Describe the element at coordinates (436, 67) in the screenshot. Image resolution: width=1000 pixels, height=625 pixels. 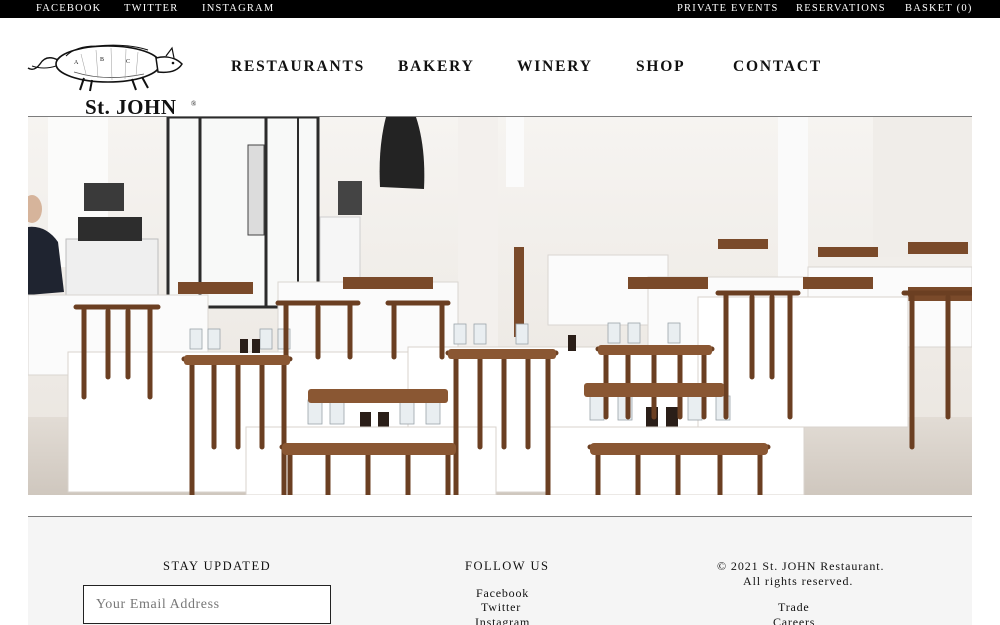
I see `nav-bakery: BAKERY` at that location.